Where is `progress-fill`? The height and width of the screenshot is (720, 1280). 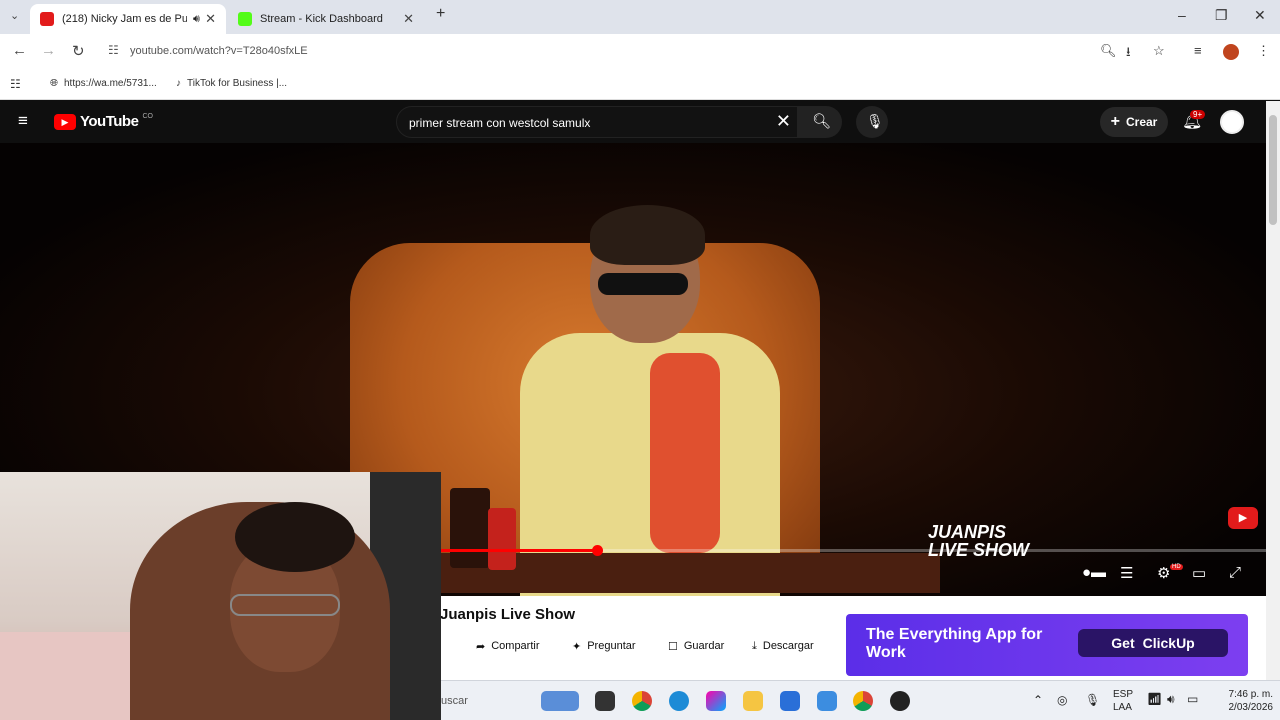 progress-fill is located at coordinates (518, 550).